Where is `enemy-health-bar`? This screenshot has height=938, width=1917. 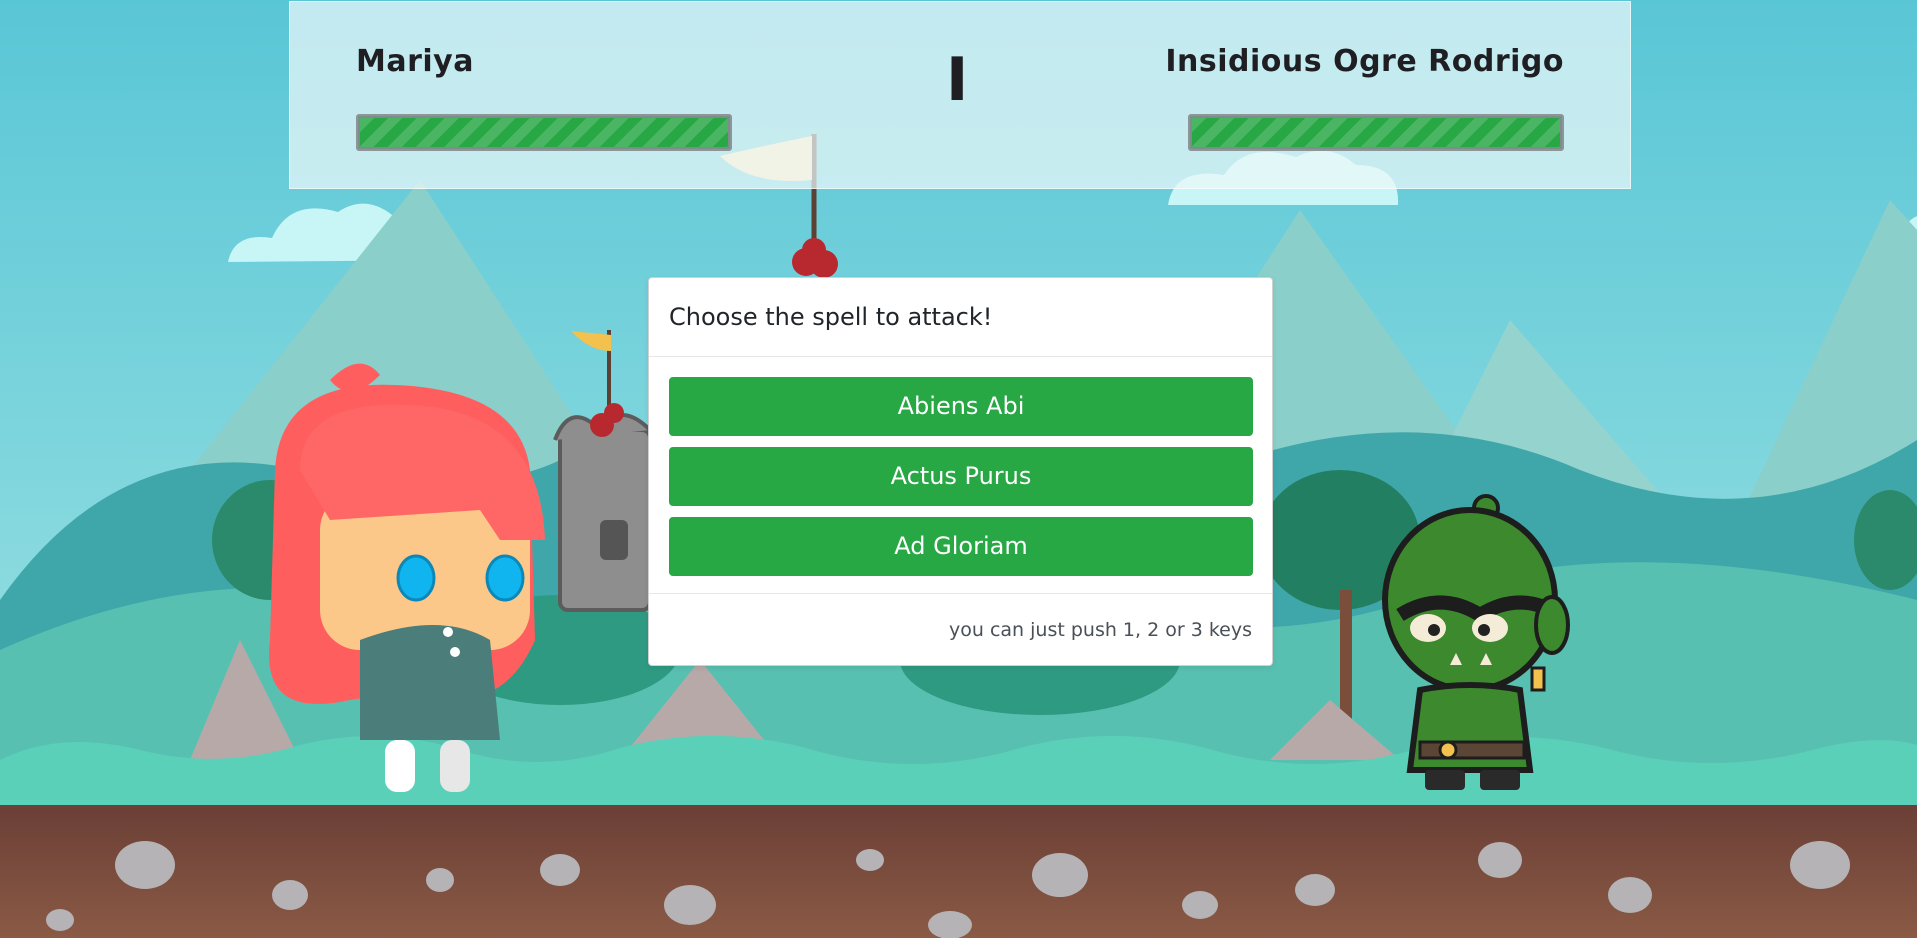
enemy-health-bar is located at coordinates (1376, 132).